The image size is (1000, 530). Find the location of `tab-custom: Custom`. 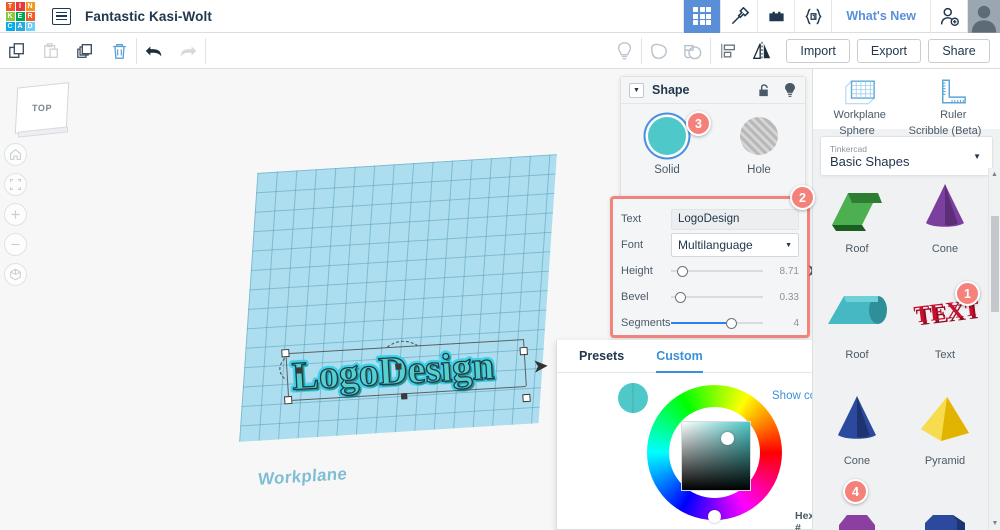

tab-custom: Custom is located at coordinates (679, 356).